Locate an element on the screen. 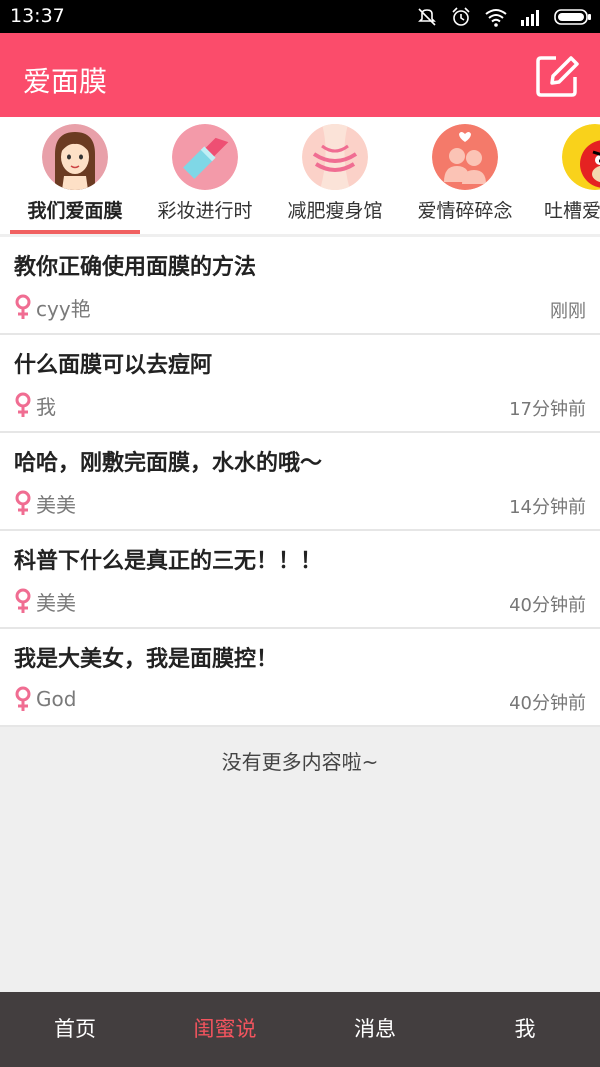 This screenshot has height=1067, width=600. post-title: 科普下什么是真正的三无！！！ is located at coordinates (168, 561).